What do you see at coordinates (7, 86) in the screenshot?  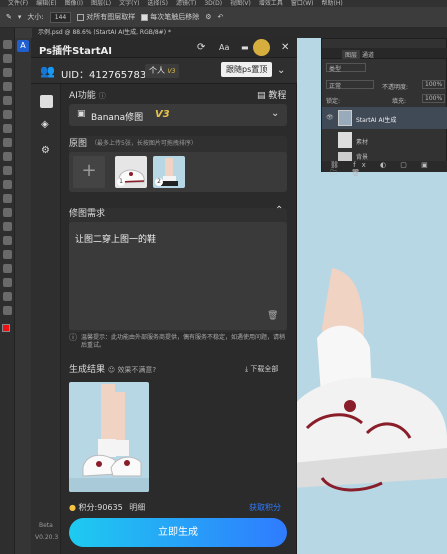 I see `magic-wand-tool-icon` at bounding box center [7, 86].